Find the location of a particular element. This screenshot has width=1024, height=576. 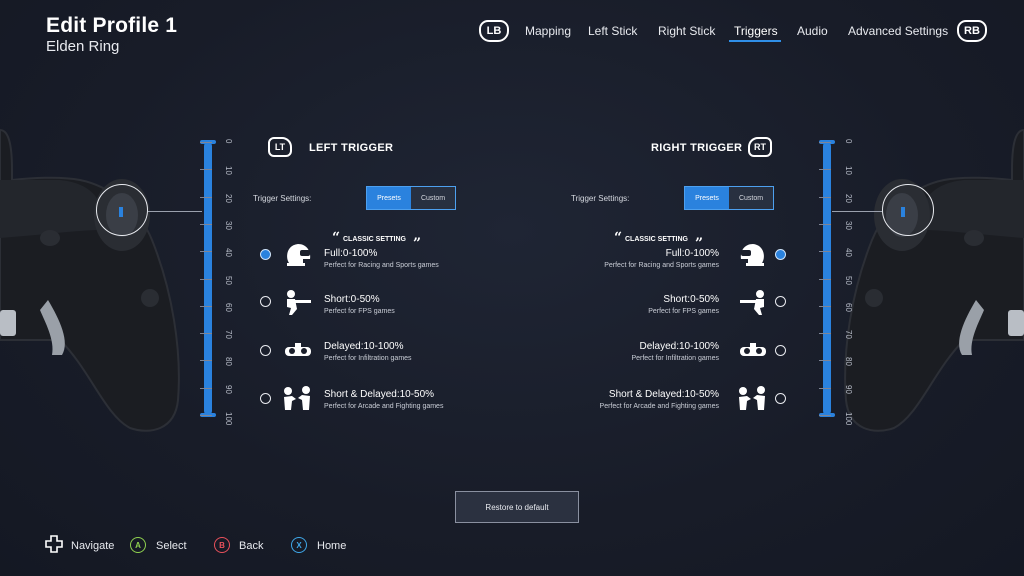

right-option-short-desc: Perfect for FPS games is located at coordinates (683, 311).